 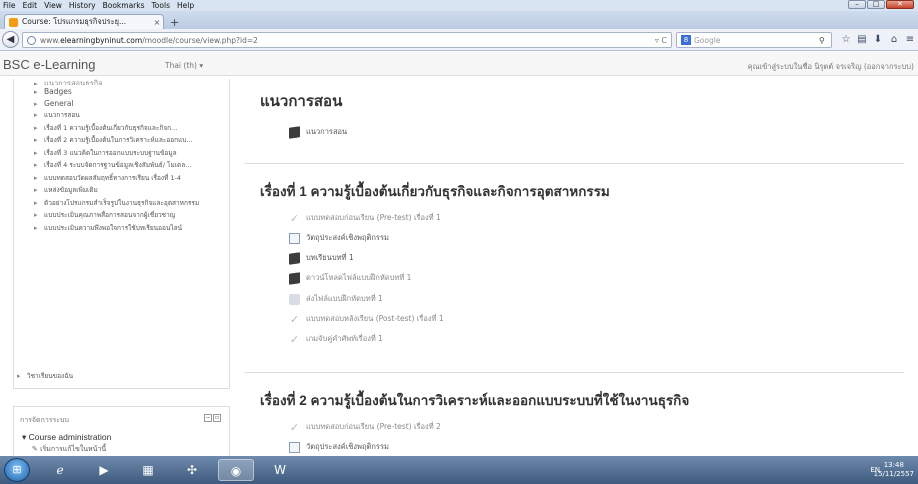 What do you see at coordinates (707, 40) in the screenshot?
I see `search-placeholder: Google` at bounding box center [707, 40].